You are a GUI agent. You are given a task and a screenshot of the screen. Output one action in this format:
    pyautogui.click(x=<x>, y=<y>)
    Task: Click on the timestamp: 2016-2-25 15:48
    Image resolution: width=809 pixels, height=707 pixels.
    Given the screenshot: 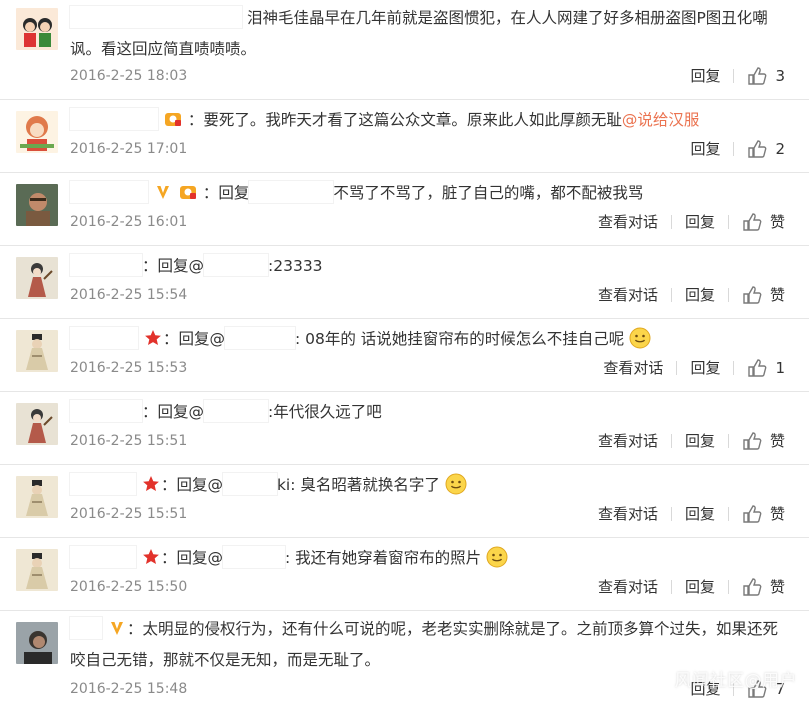 What is the action you would take?
    pyautogui.click(x=129, y=689)
    